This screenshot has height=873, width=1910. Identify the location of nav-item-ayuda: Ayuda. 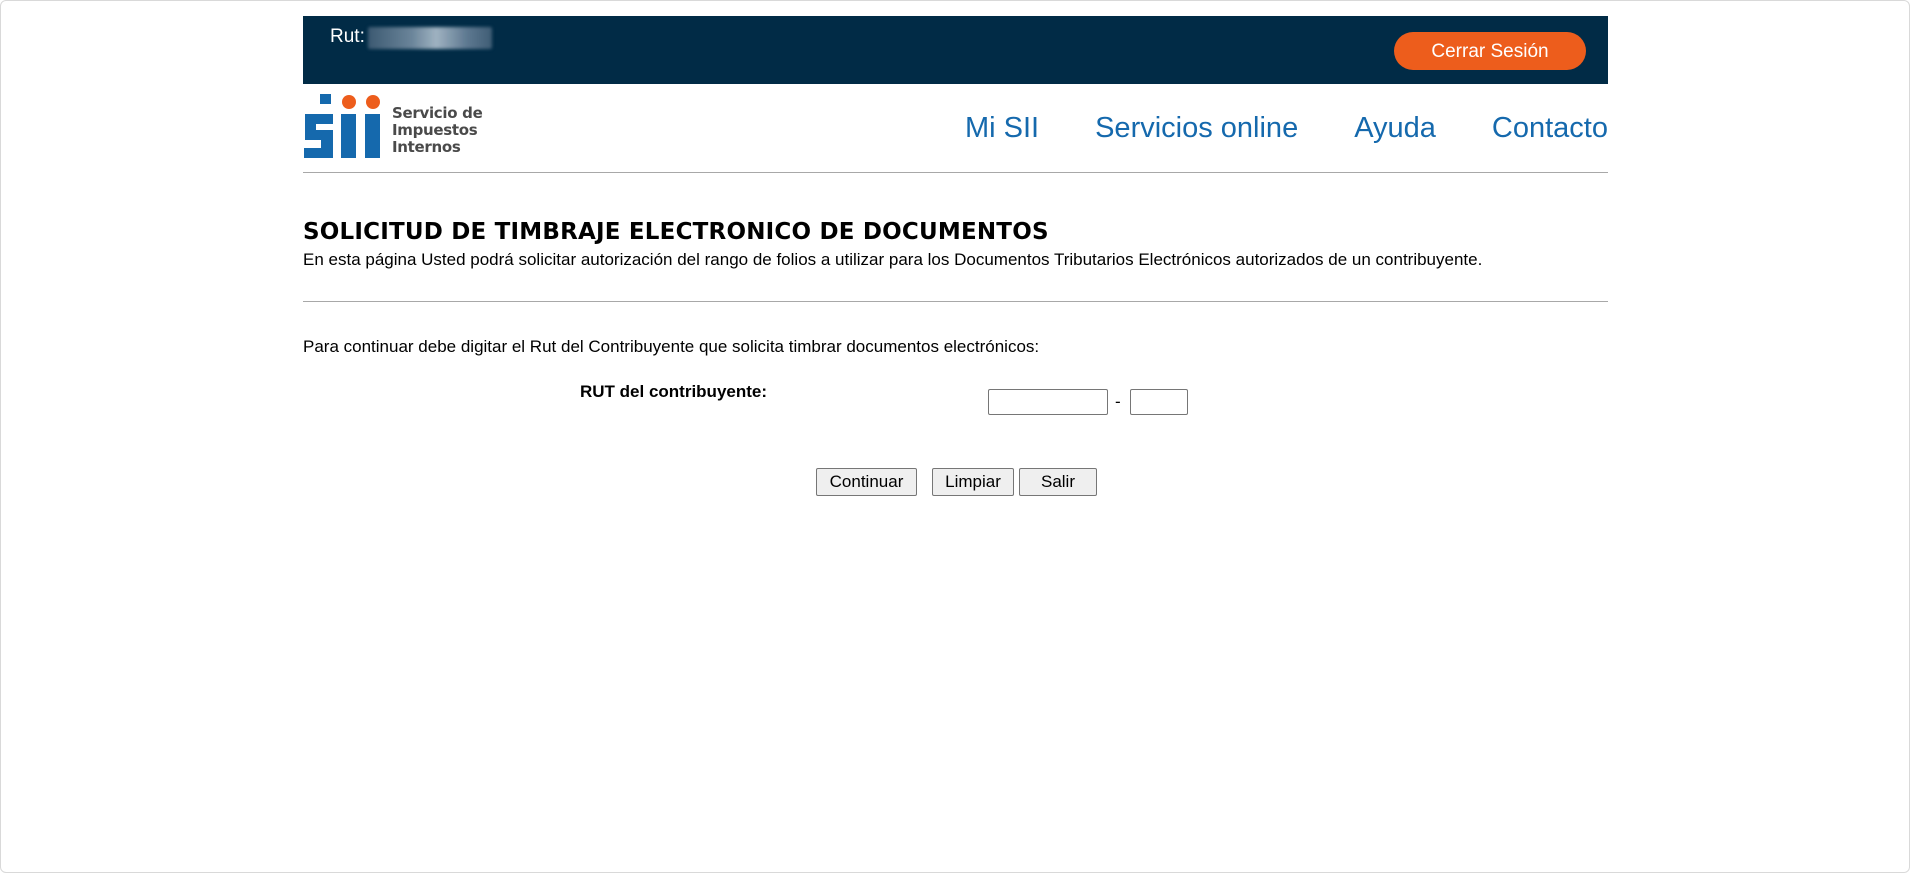
(1395, 128).